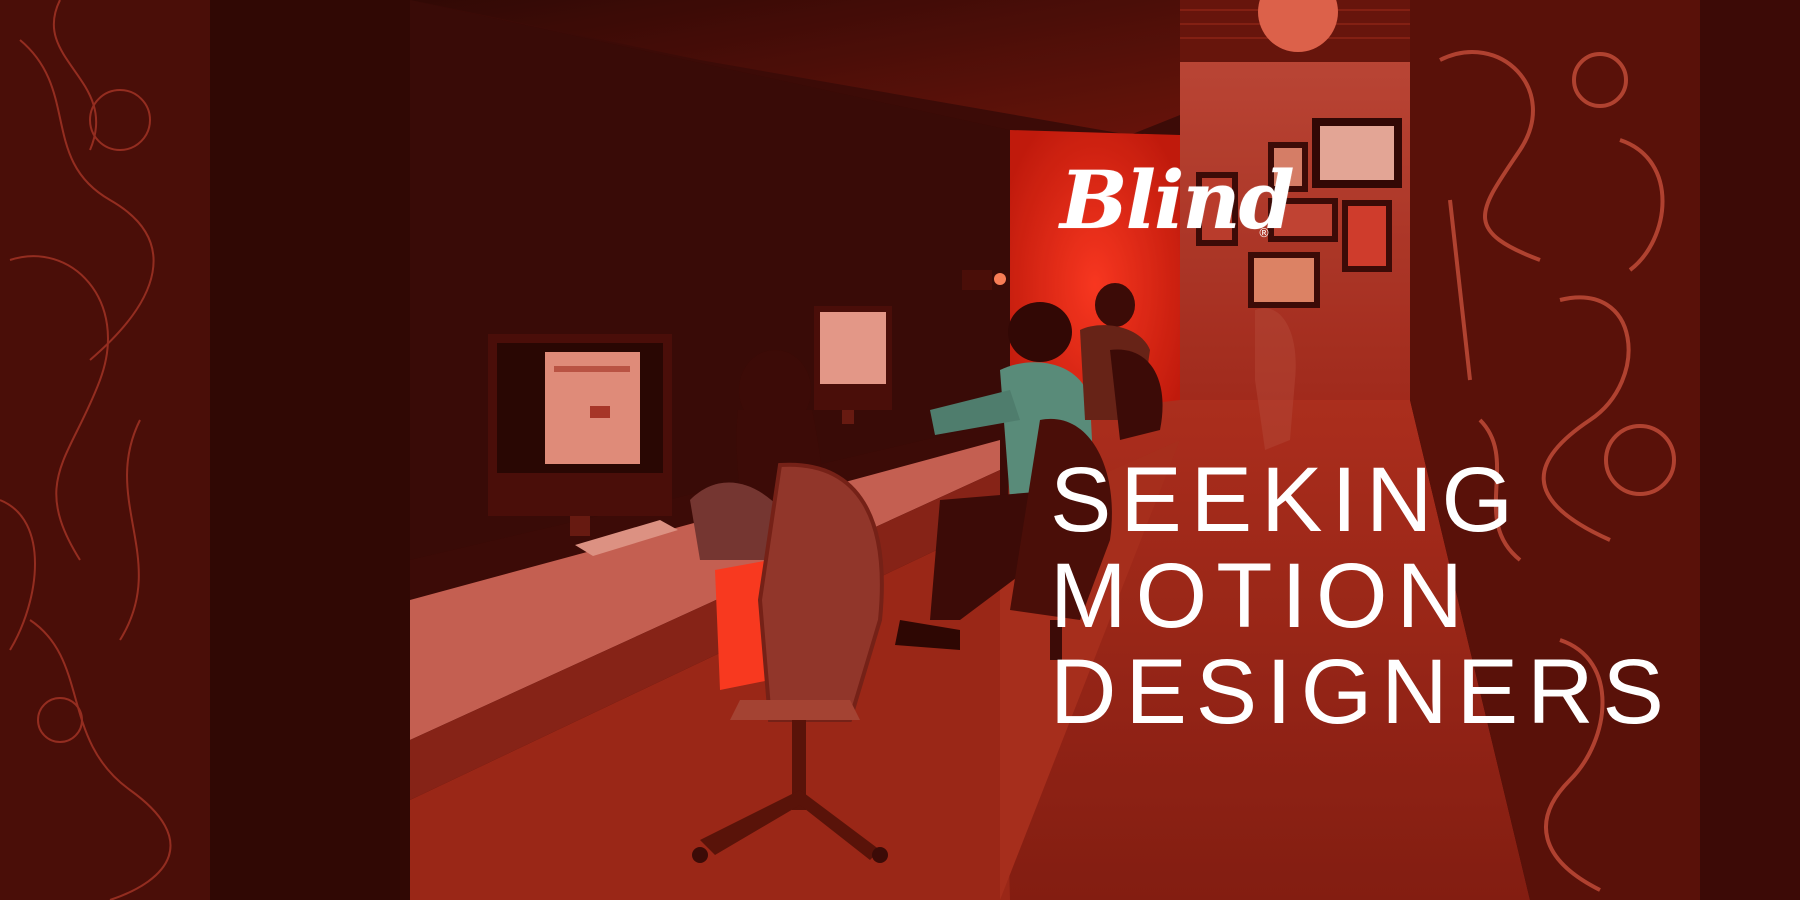  Describe the element at coordinates (1261, 596) in the screenshot. I see `headline-line-2: MOTION` at that location.